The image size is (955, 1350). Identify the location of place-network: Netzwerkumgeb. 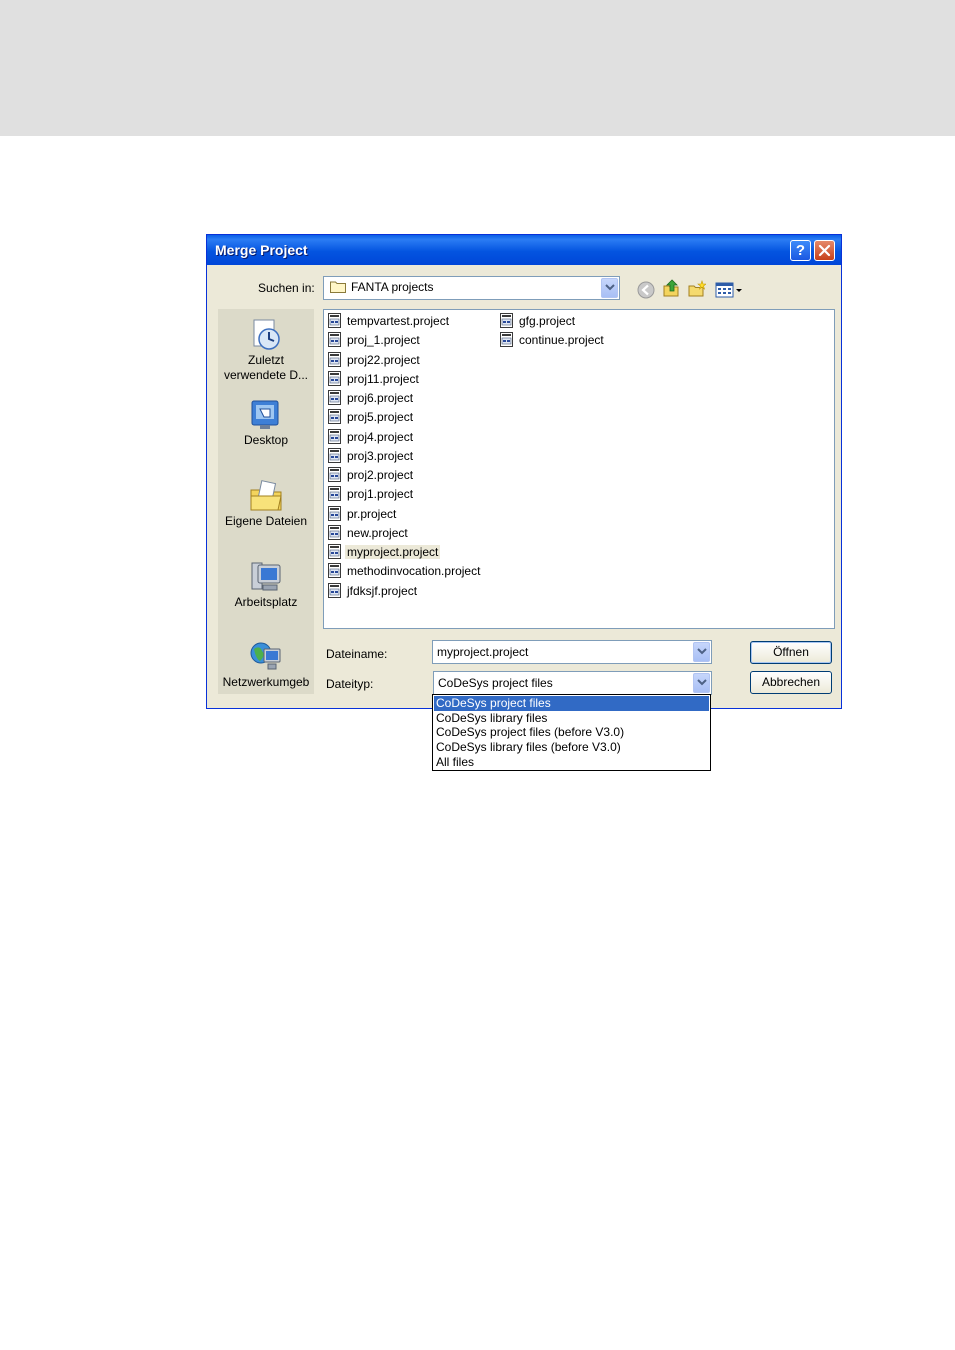
(266, 664).